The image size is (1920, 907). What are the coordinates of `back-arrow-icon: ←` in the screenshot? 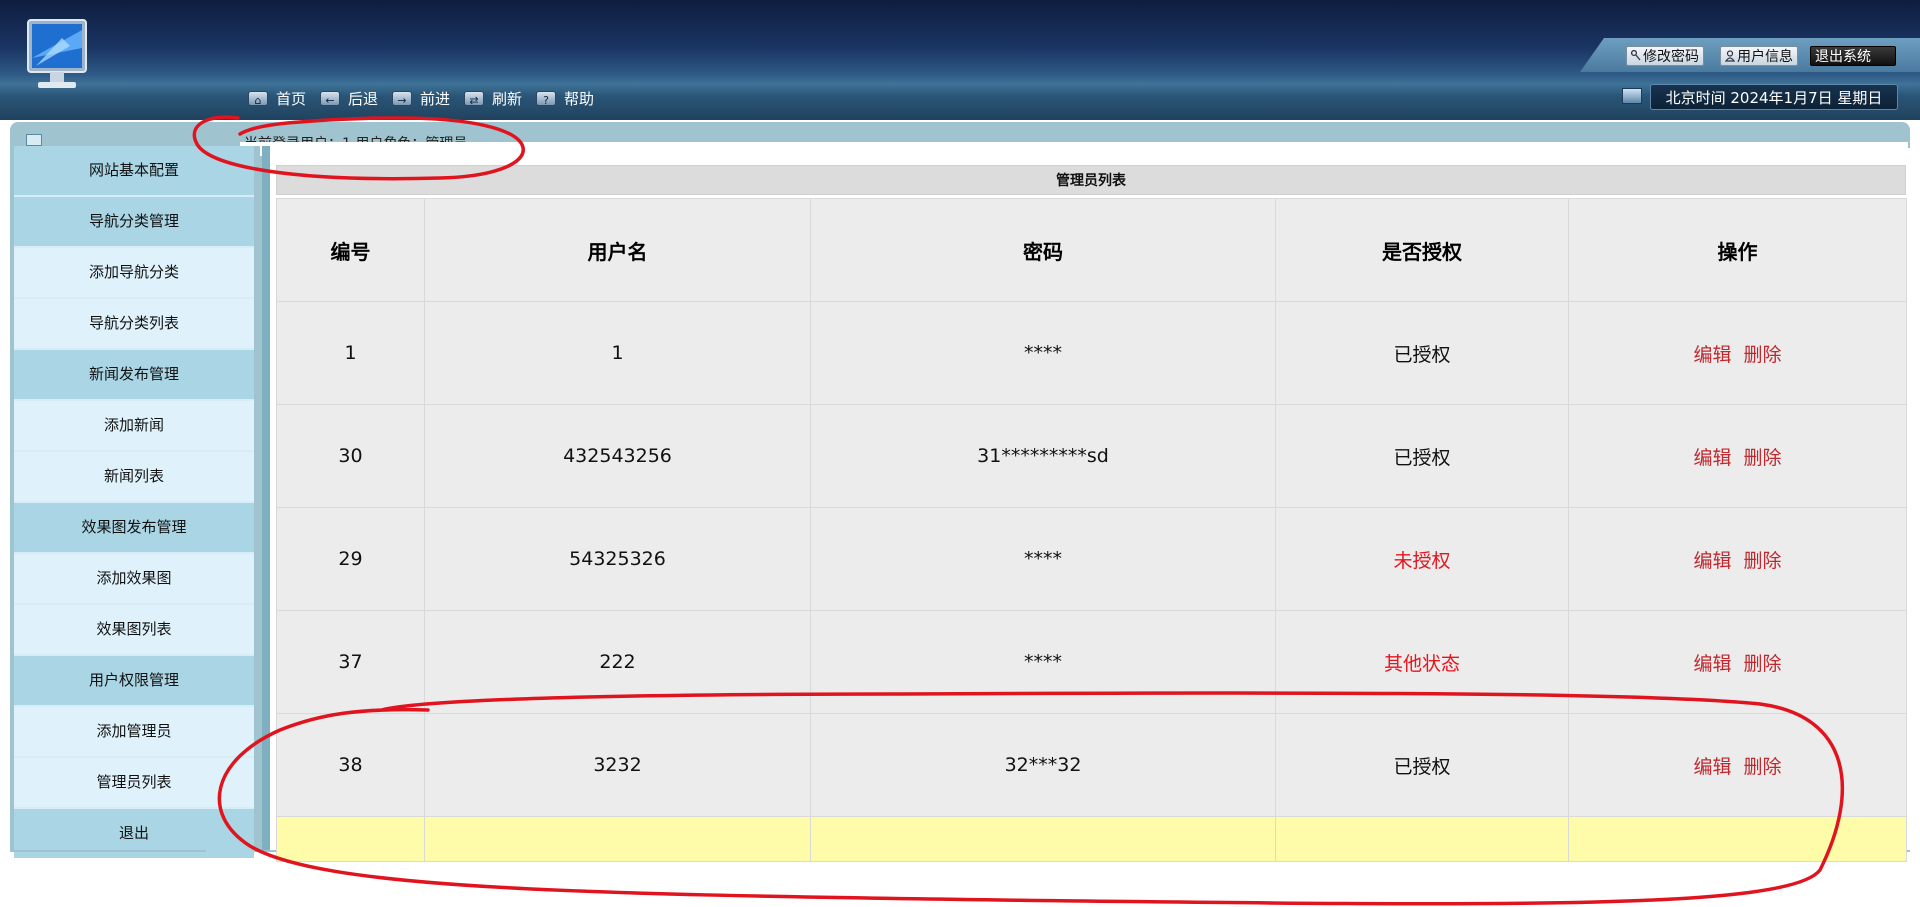 It's located at (330, 99).